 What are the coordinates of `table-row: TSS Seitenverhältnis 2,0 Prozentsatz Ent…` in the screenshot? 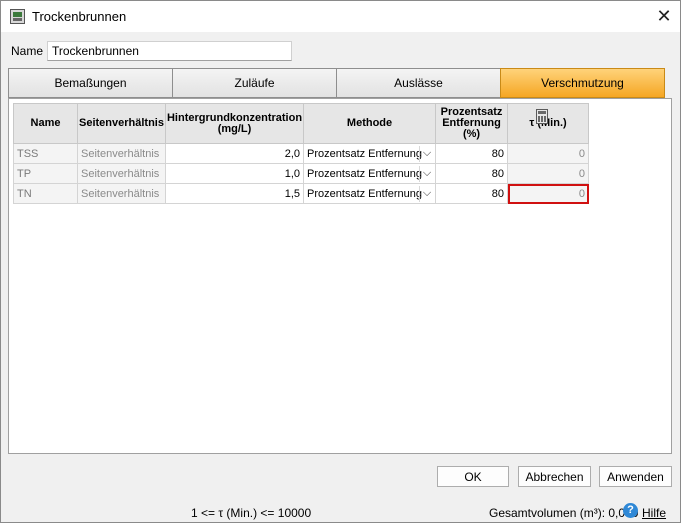 It's located at (301, 153).